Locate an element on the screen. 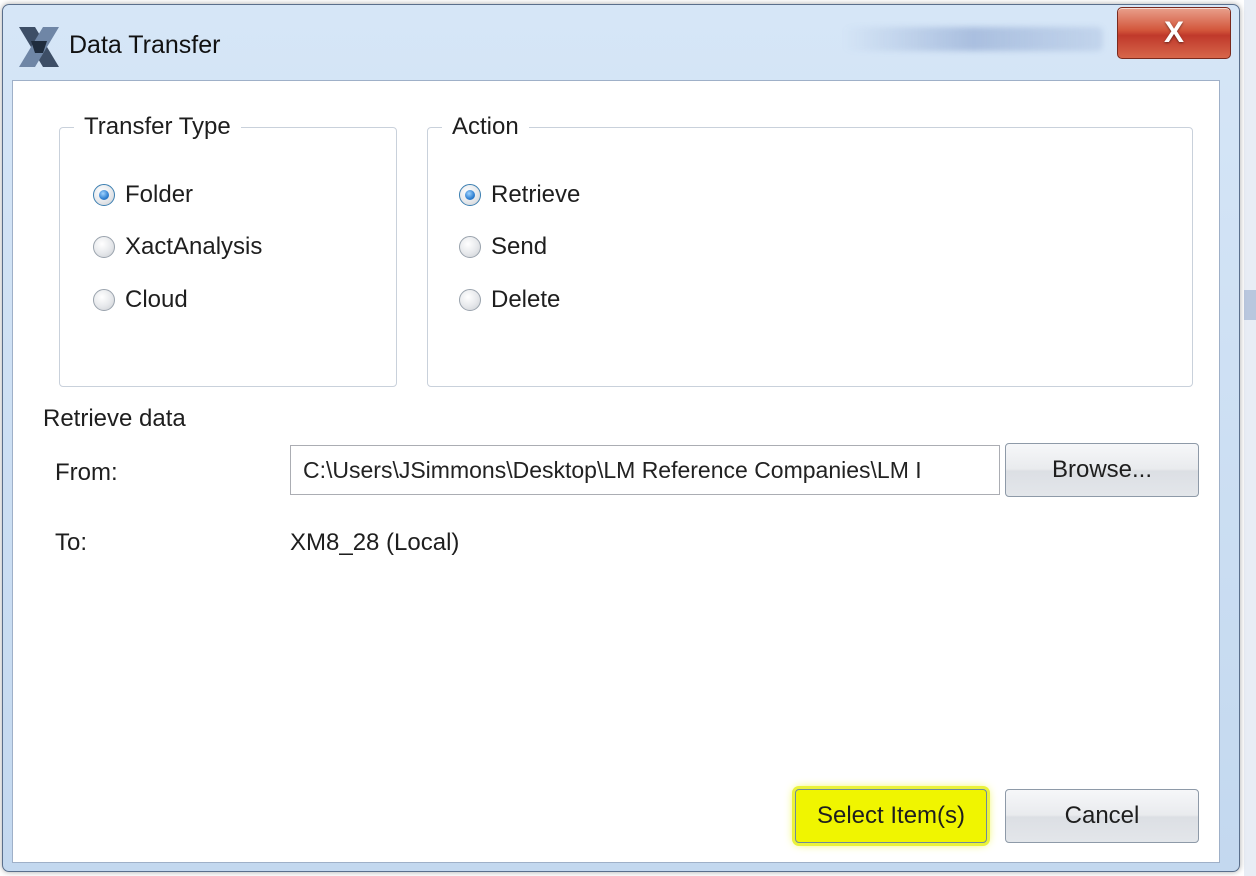 Image resolution: width=1256 pixels, height=876 pixels. from-label: From: is located at coordinates (86, 472).